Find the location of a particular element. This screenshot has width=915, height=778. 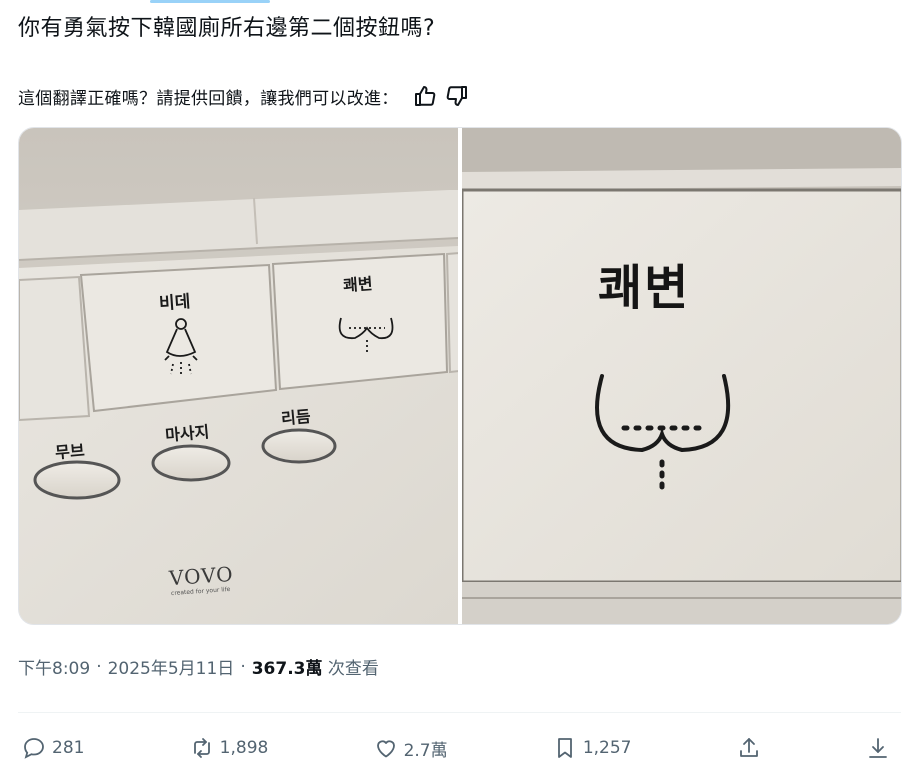

like-icon is located at coordinates (385, 749).